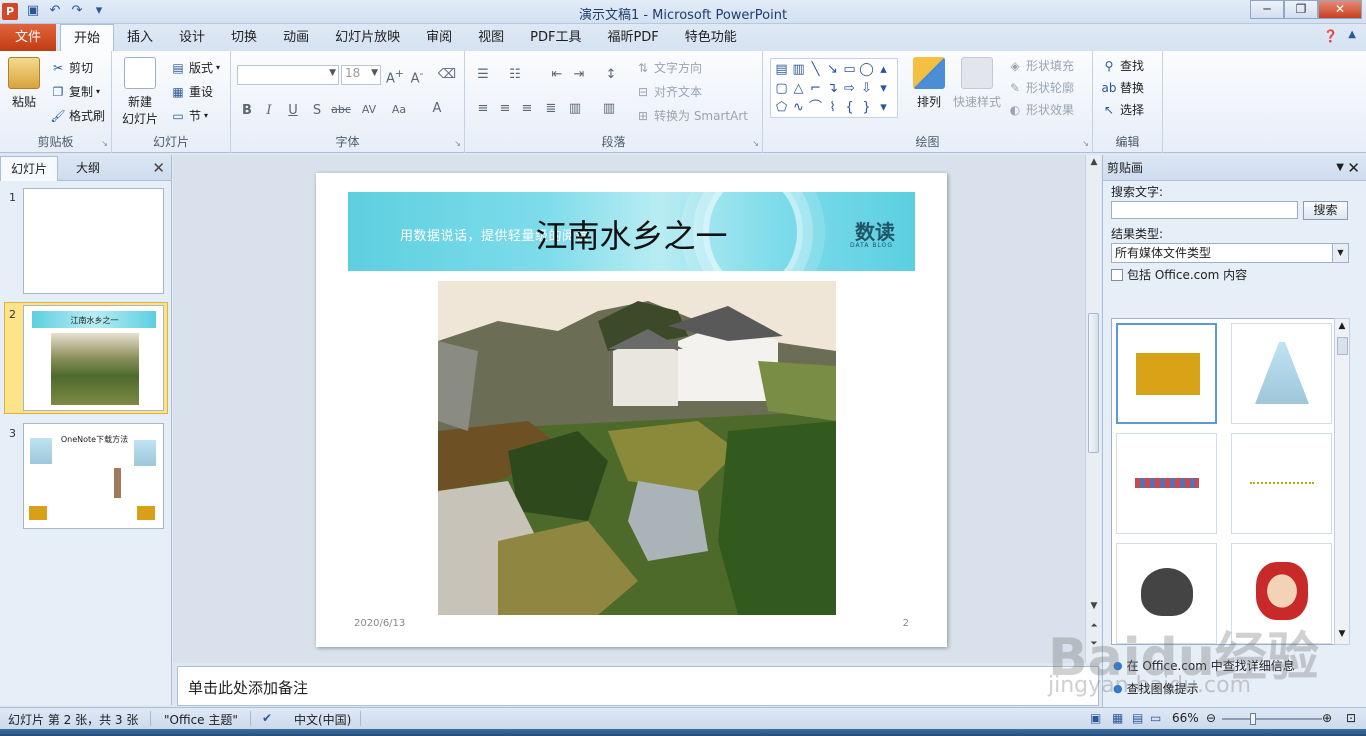 This screenshot has width=1366, height=736. I want to click on strikethrough-icon: abc, so click(341, 109).